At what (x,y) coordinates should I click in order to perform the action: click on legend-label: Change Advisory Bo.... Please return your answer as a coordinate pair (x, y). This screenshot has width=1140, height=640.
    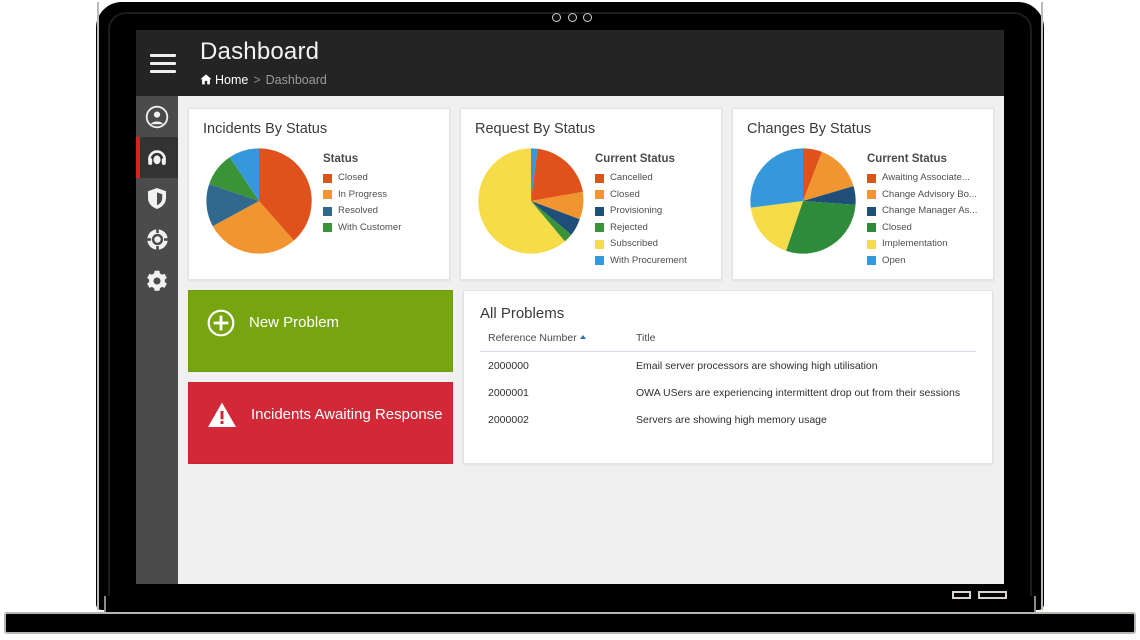
    Looking at the image, I should click on (929, 194).